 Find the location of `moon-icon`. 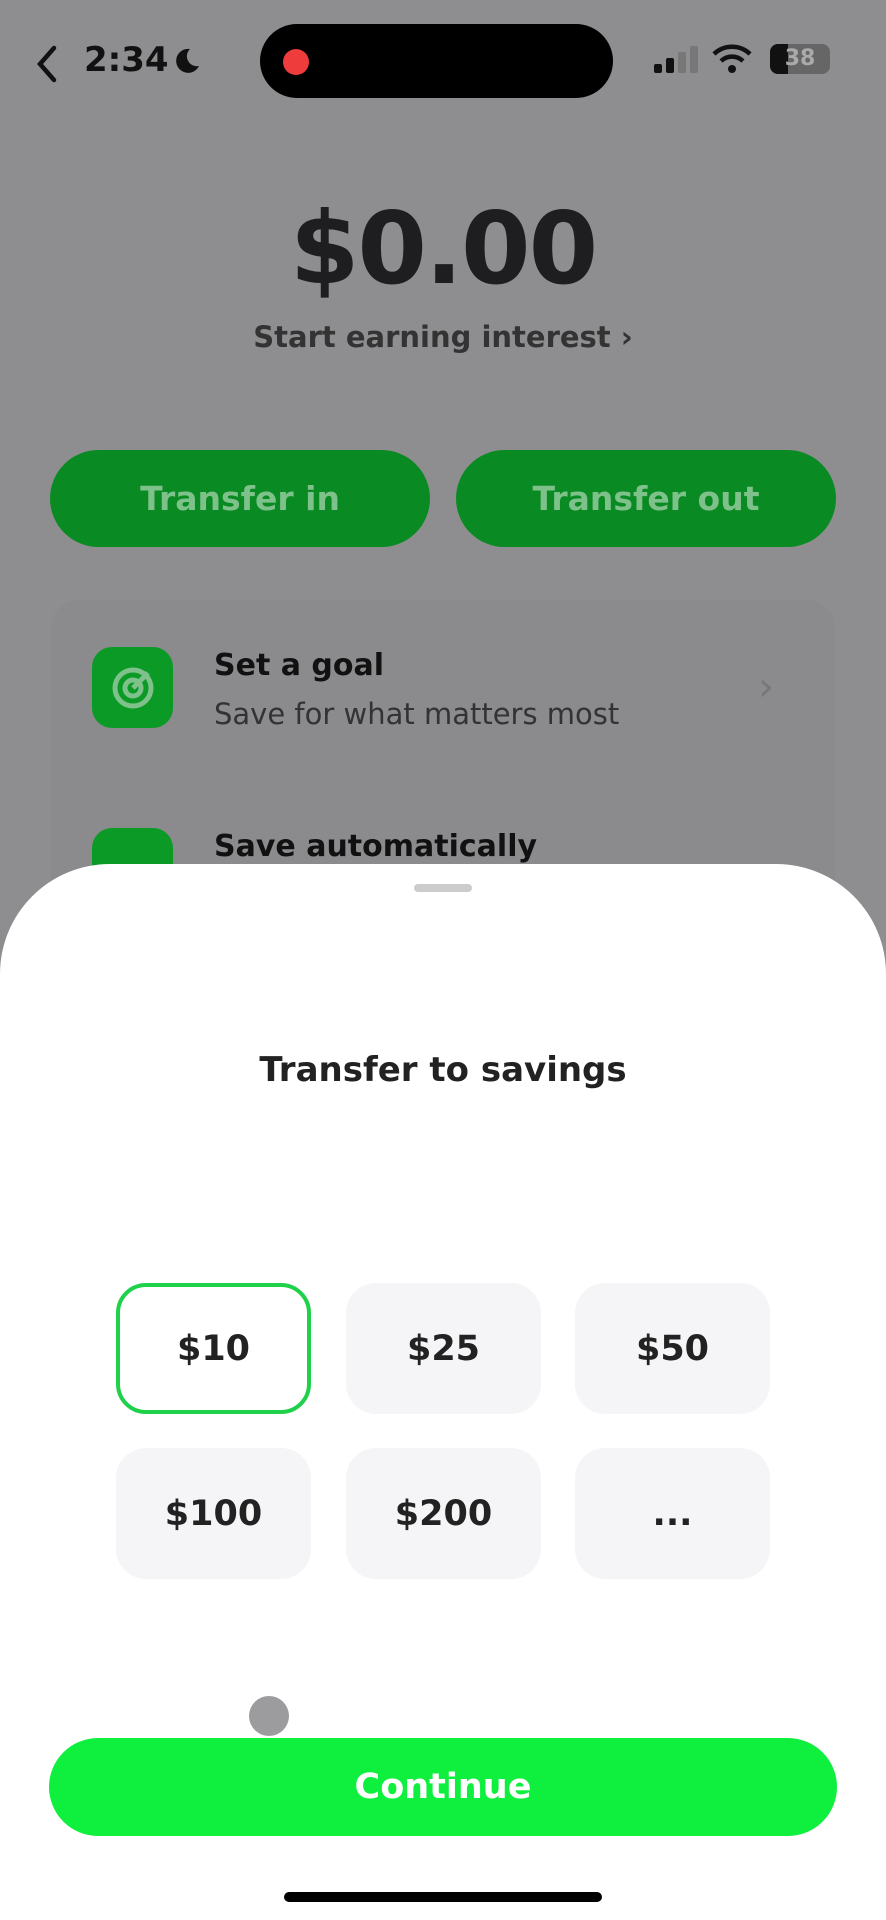

moon-icon is located at coordinates (187, 60).